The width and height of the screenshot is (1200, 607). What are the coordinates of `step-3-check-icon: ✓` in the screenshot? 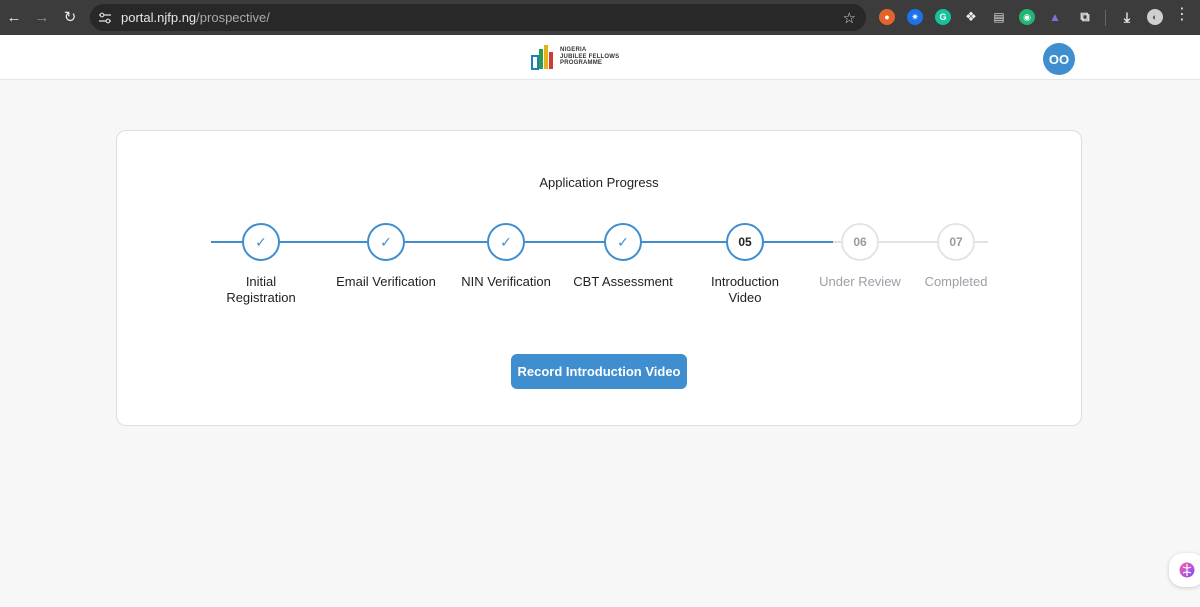 It's located at (506, 242).